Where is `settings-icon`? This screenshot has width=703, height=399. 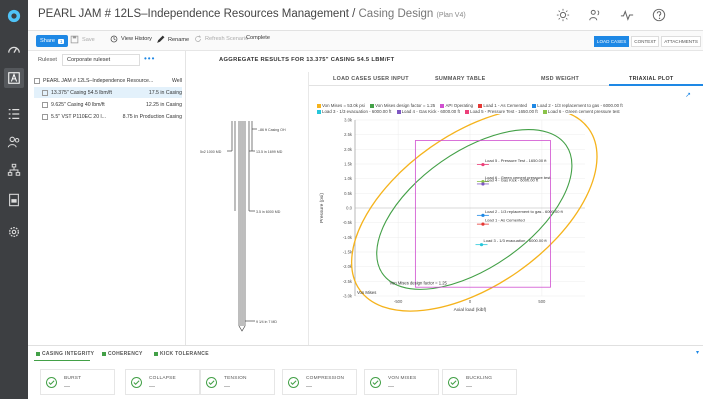 settings-icon is located at coordinates (14, 232).